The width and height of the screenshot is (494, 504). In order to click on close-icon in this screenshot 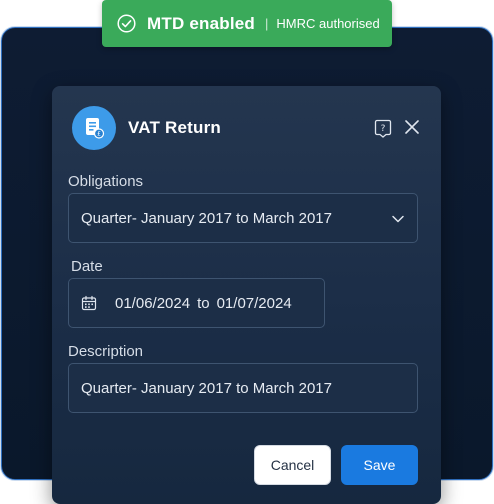, I will do `click(412, 127)`.